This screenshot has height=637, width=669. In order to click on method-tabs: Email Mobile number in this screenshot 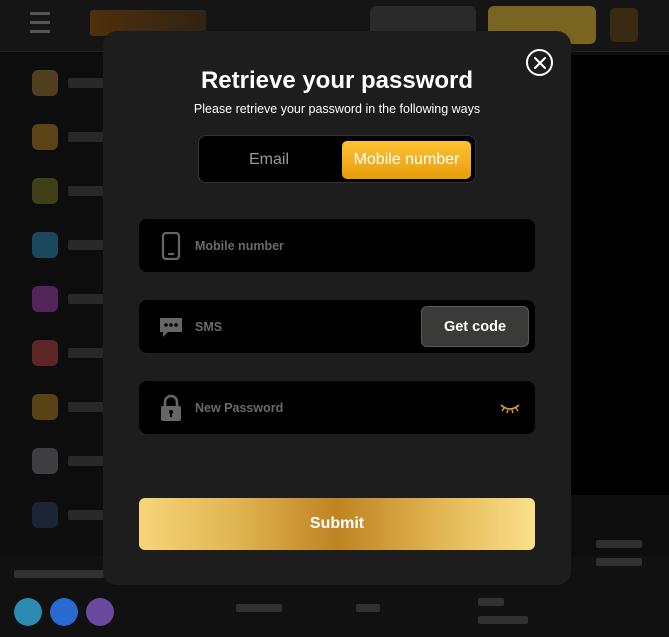, I will do `click(337, 159)`.